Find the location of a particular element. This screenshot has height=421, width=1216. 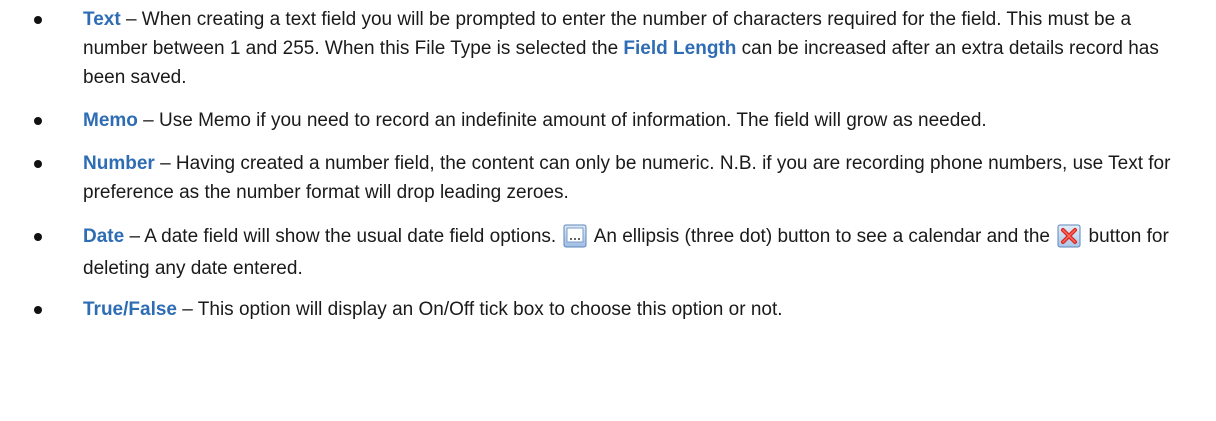

term-label: Memo is located at coordinates (110, 120).